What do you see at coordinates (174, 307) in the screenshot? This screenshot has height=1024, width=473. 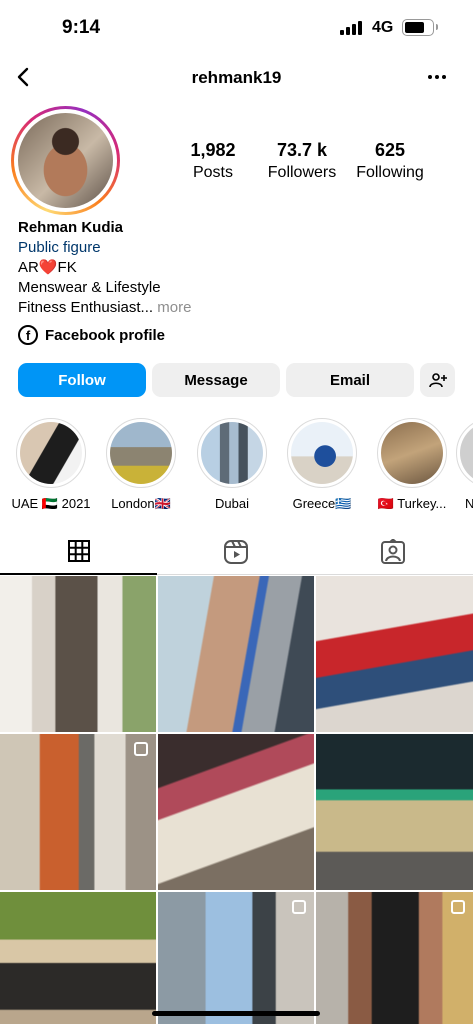 I see `bio-more-link: more` at bounding box center [174, 307].